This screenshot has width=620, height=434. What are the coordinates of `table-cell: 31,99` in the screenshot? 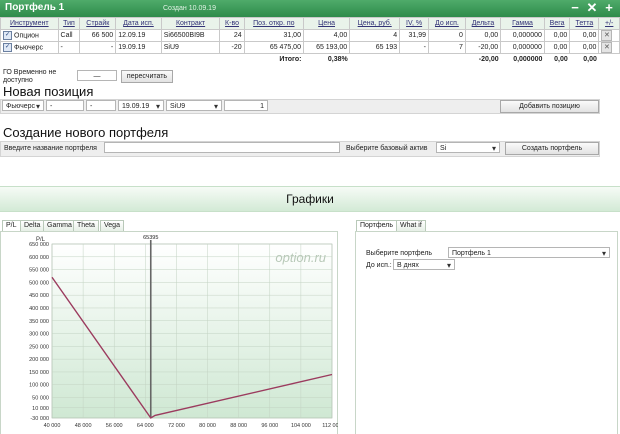 It's located at (414, 35).